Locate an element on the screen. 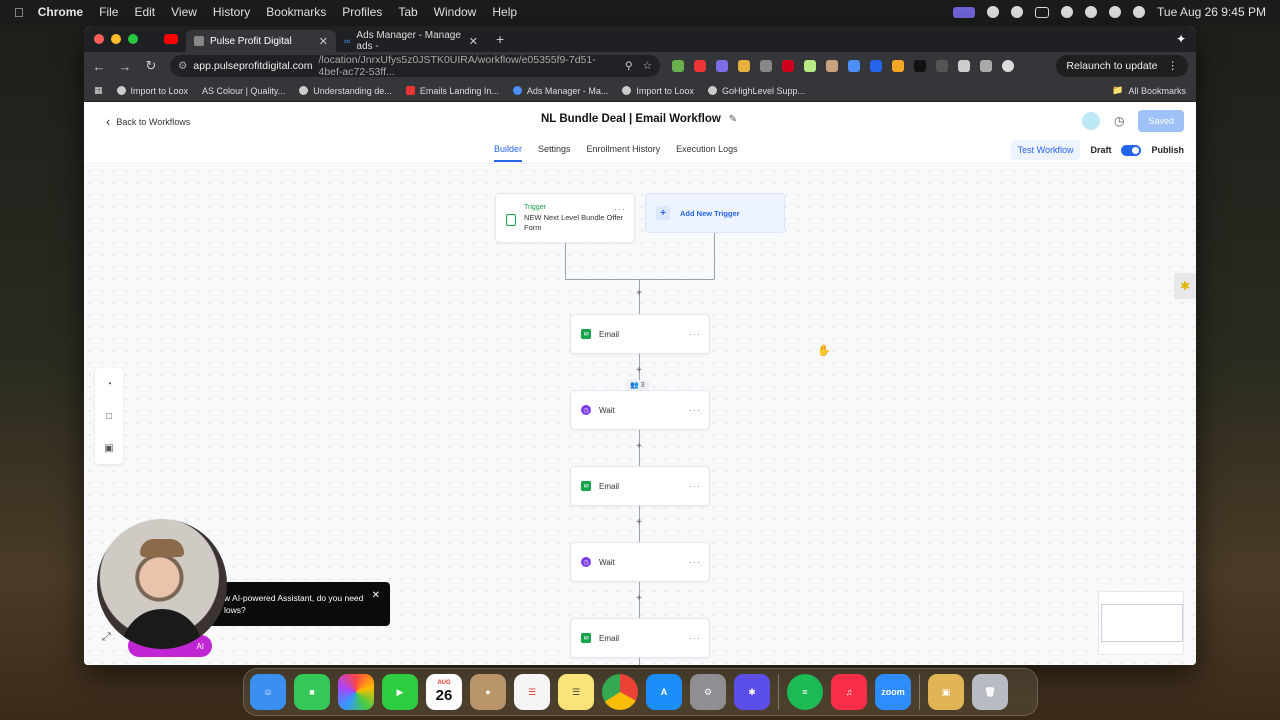  tab-execution-logs: Execution Logs is located at coordinates (707, 153).